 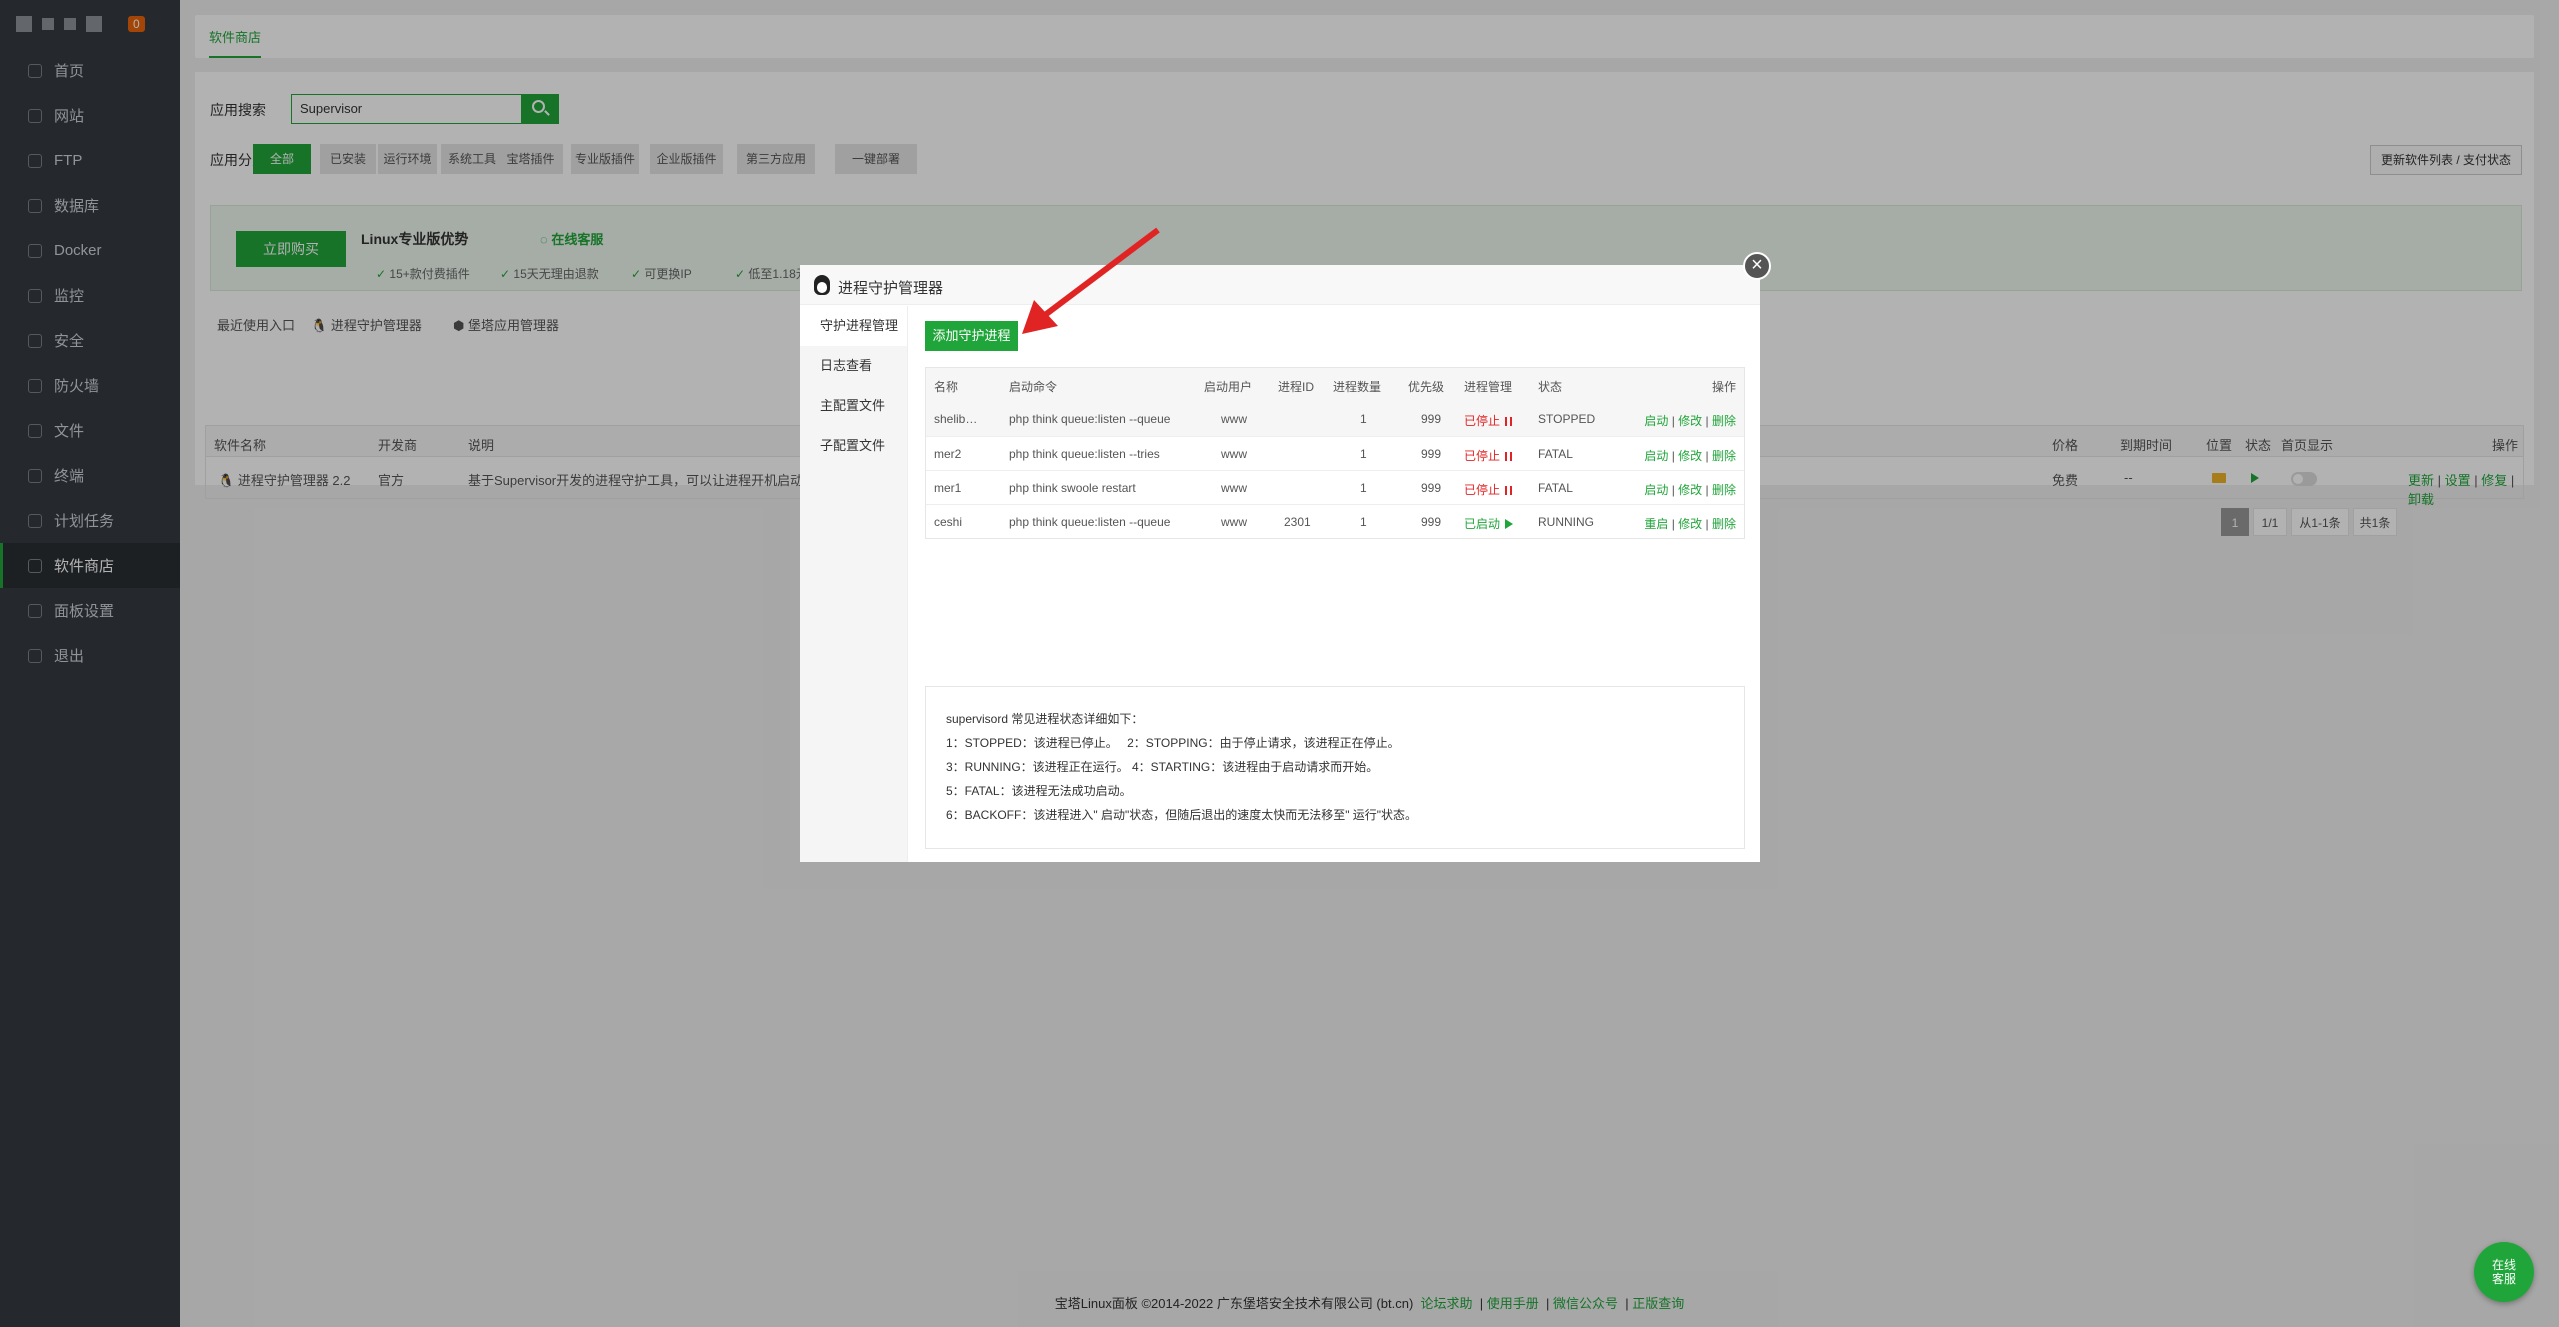 I want to click on process-col-header: 状态, so click(x=1550, y=387).